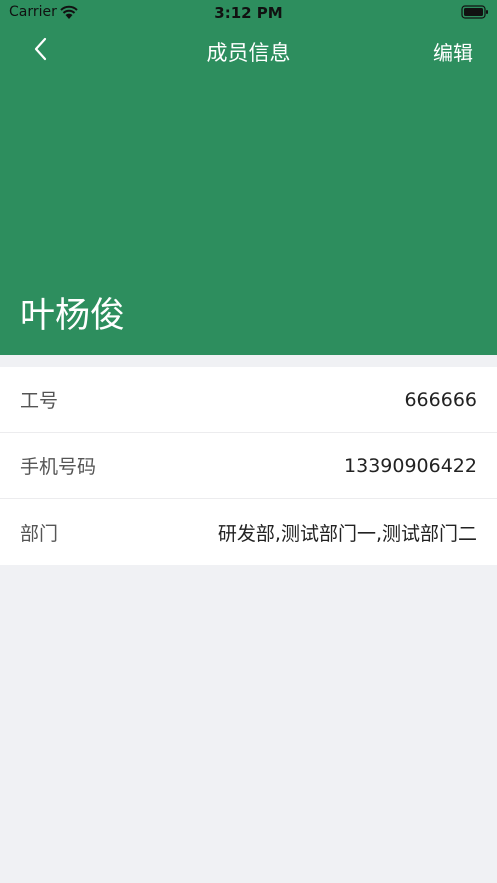 This screenshot has width=497, height=883. What do you see at coordinates (410, 466) in the screenshot?
I see `phone-value: 13390906422` at bounding box center [410, 466].